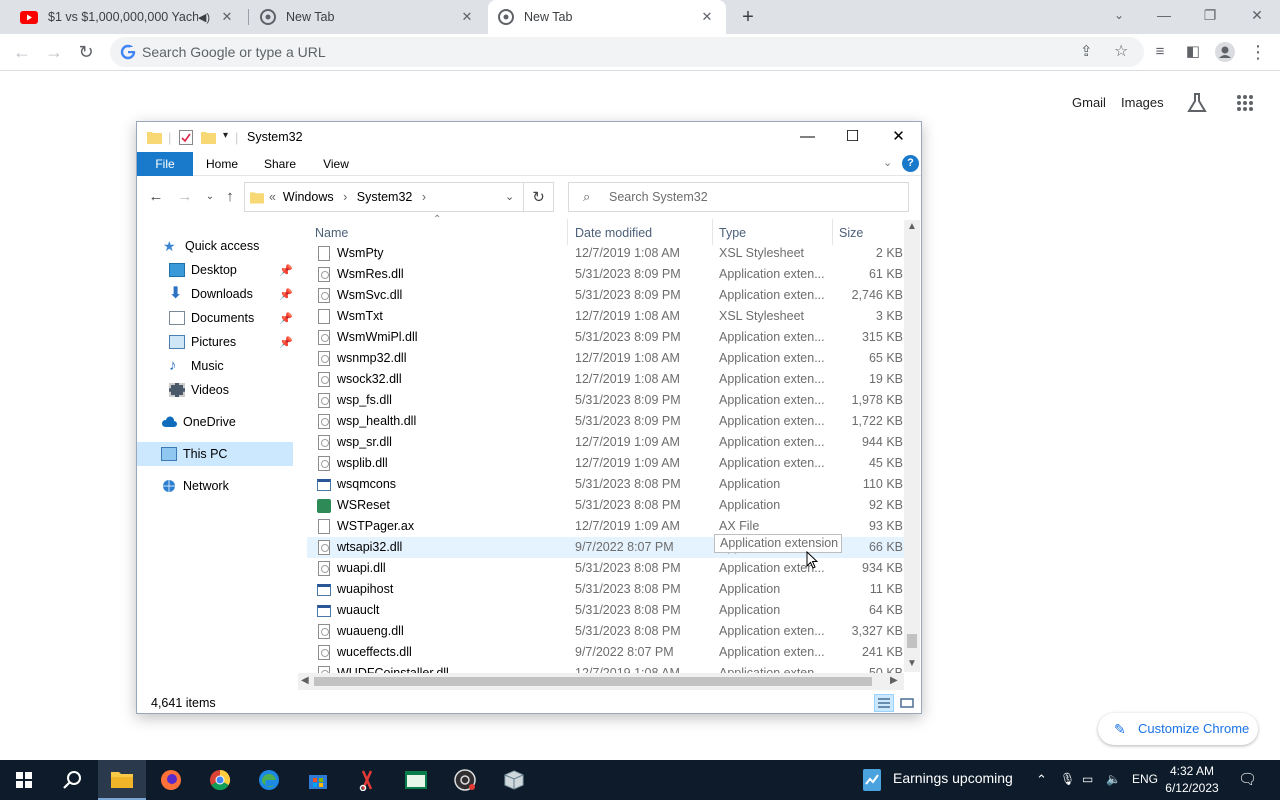 The height and width of the screenshot is (800, 1280). Describe the element at coordinates (1257, 15) in the screenshot. I see `close-window-icon: ✕` at that location.